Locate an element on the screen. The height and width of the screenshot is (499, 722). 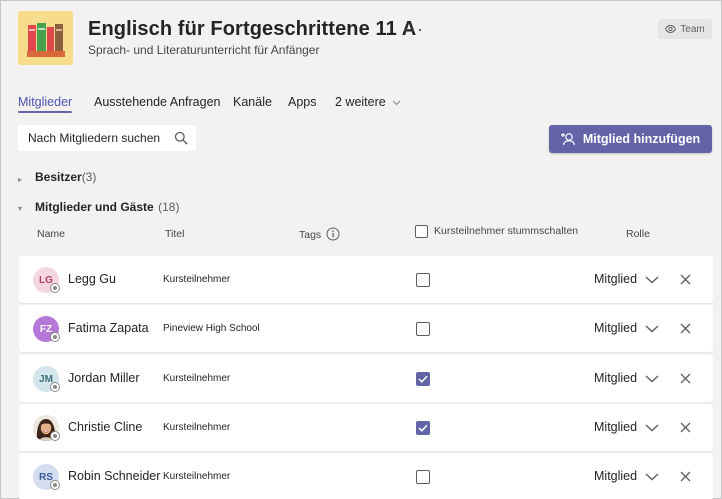
tab-mitglieder: Mitglieder is located at coordinates (45, 102).